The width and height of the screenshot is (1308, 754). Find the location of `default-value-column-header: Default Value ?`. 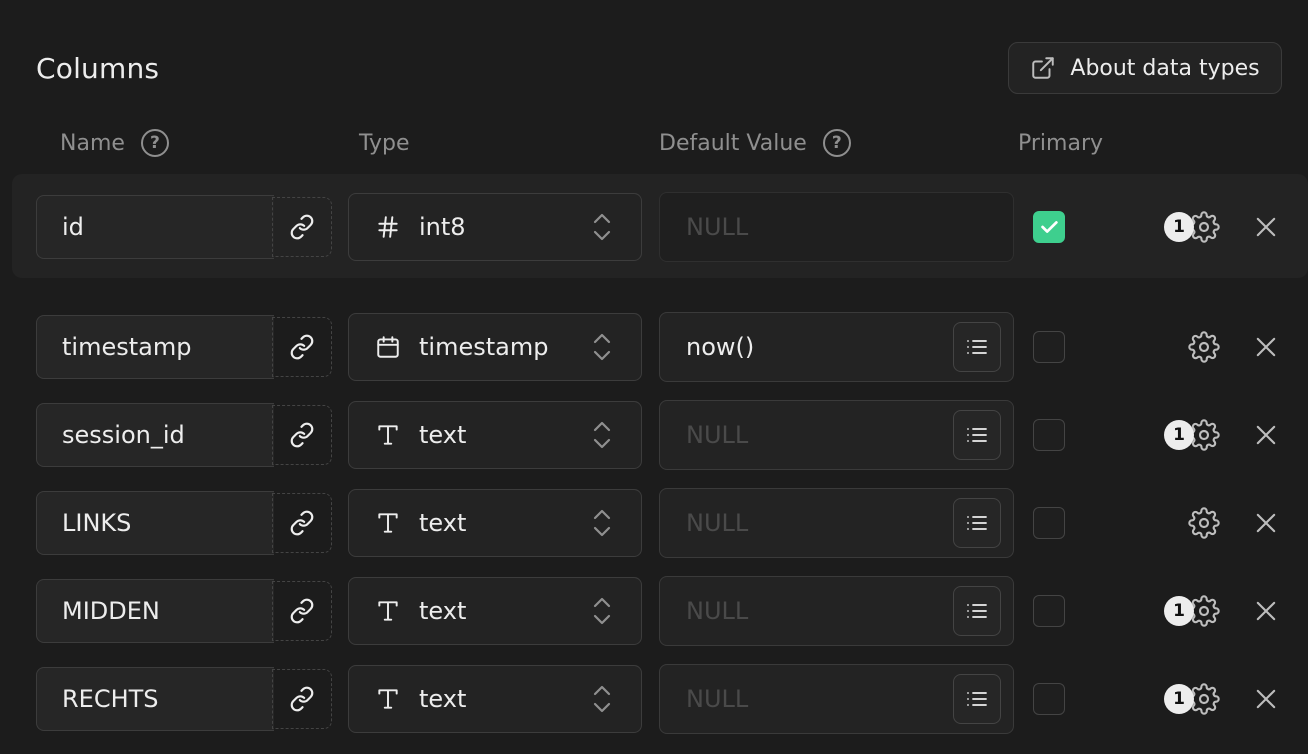

default-value-column-header: Default Value ? is located at coordinates (755, 143).